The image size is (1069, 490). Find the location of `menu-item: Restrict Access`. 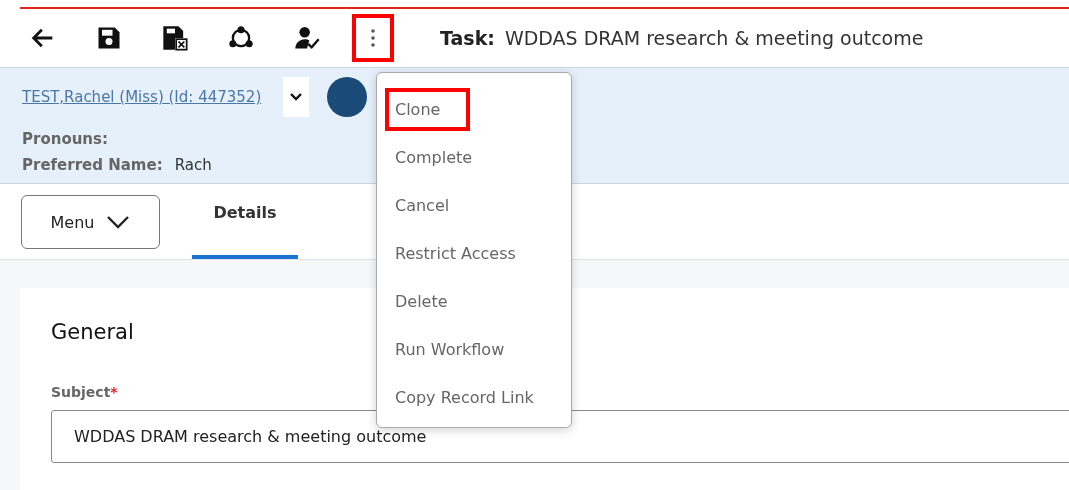

menu-item: Restrict Access is located at coordinates (465, 253).